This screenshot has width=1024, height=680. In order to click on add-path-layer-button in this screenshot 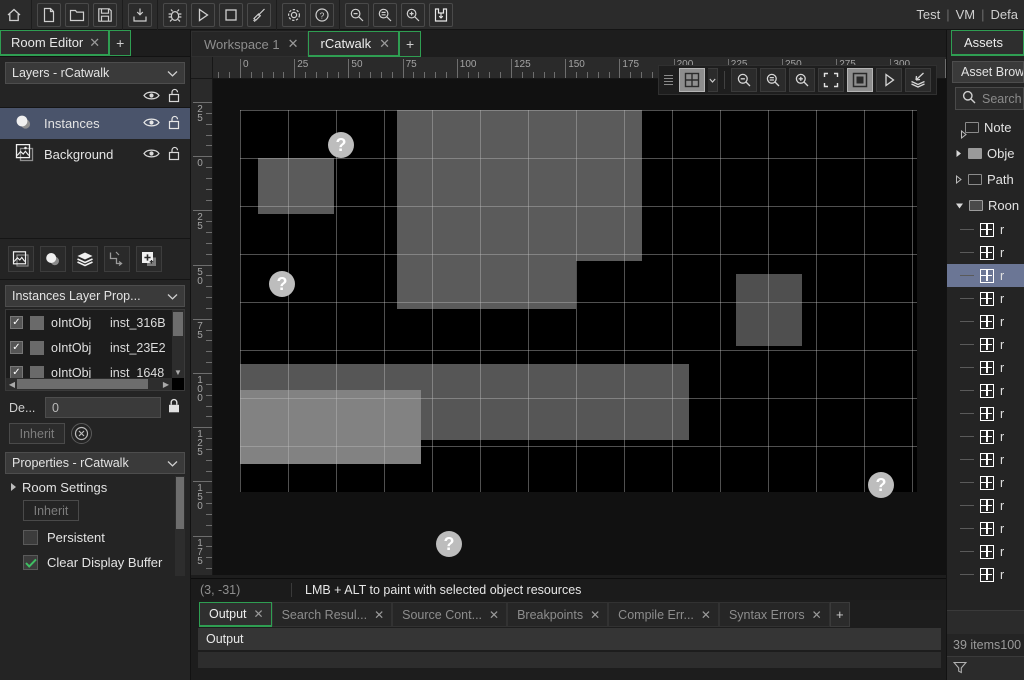, I will do `click(117, 259)`.